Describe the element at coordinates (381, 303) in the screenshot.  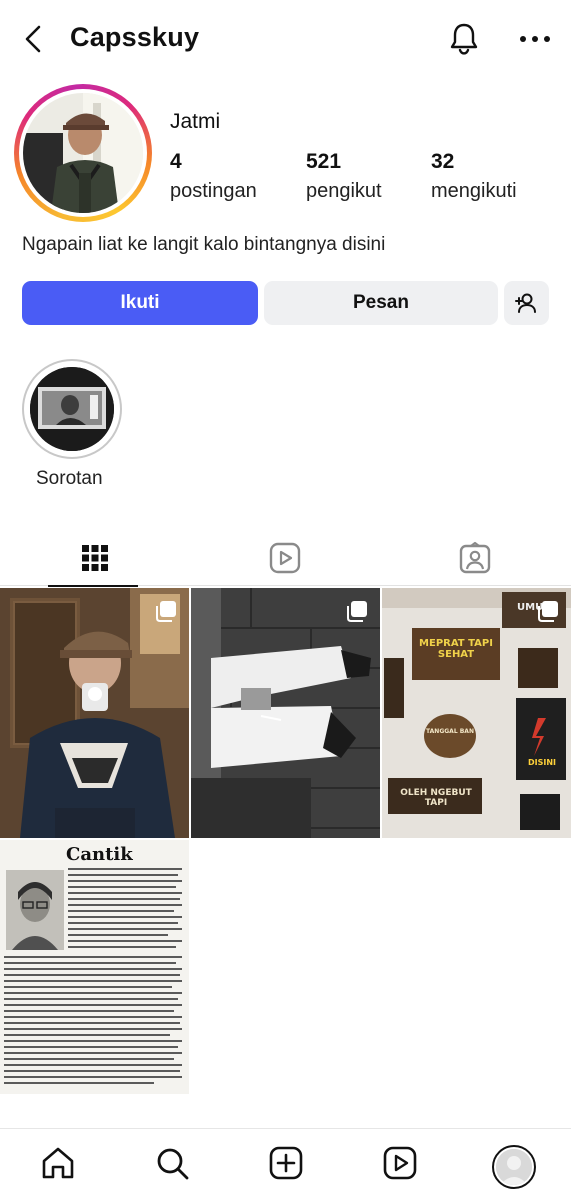
I see `message-button: Pesan` at that location.